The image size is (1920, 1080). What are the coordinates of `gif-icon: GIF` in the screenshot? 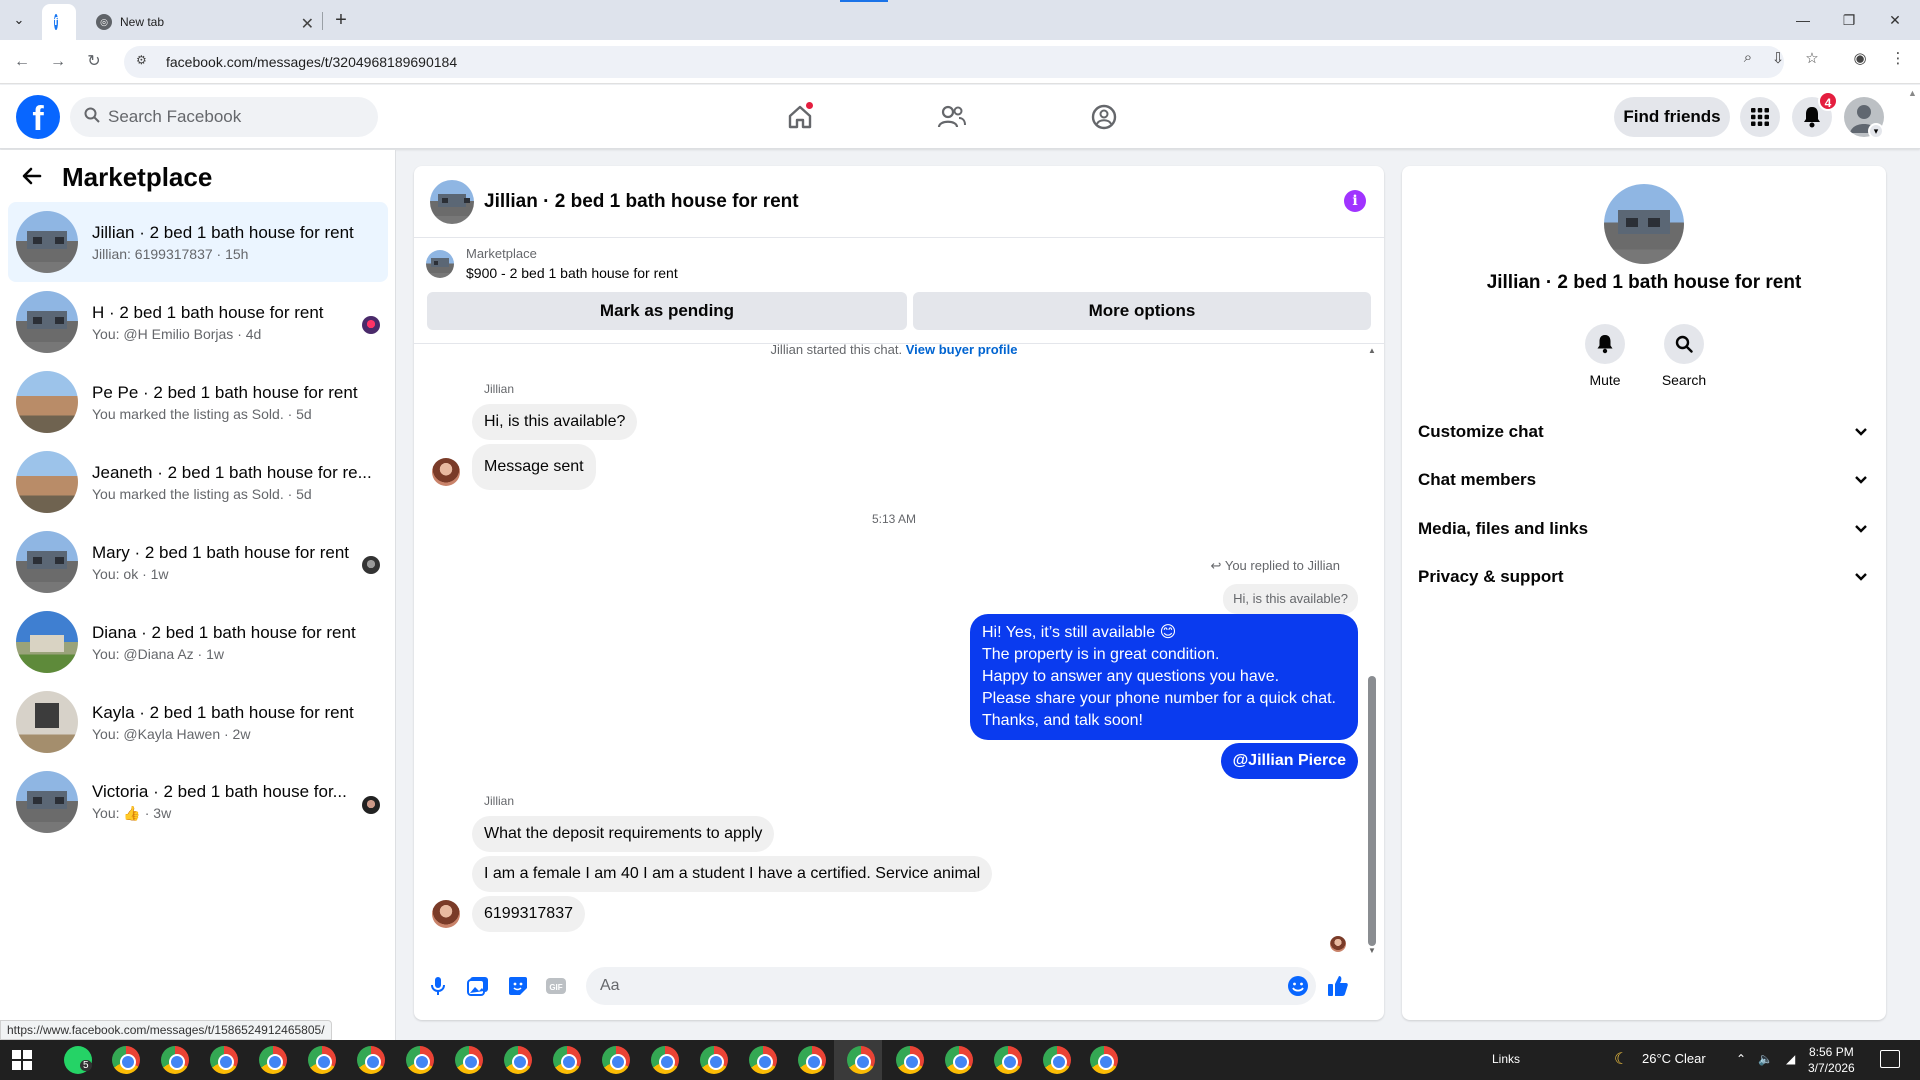 It's located at (556, 986).